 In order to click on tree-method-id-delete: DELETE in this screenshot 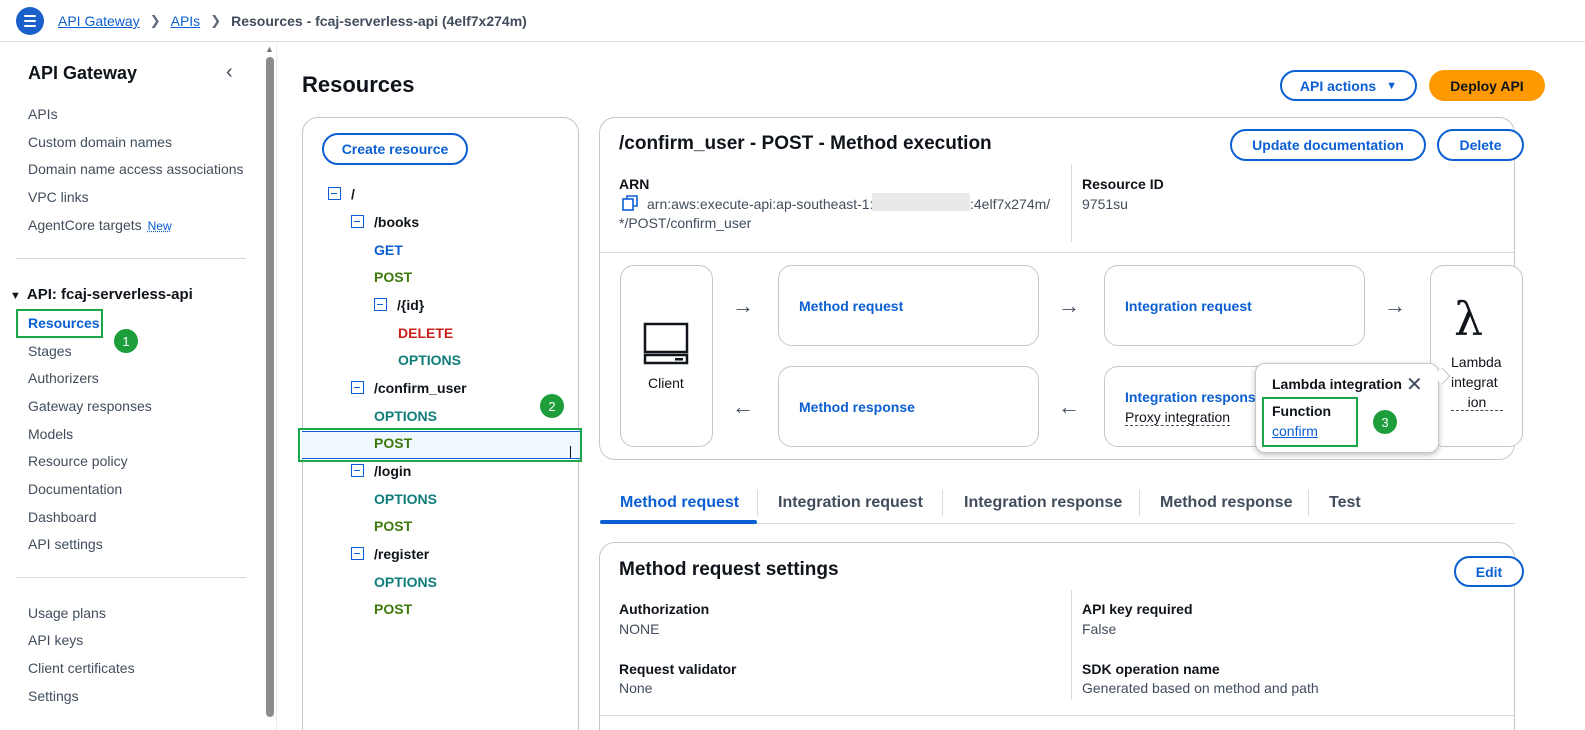, I will do `click(425, 333)`.